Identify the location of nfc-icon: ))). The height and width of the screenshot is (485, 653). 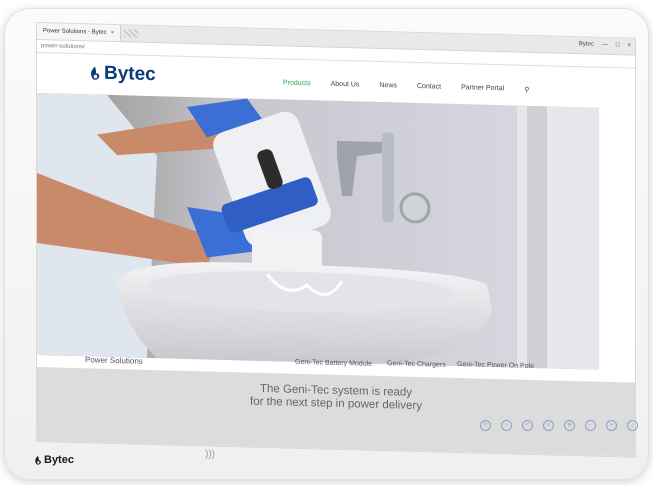
(210, 454).